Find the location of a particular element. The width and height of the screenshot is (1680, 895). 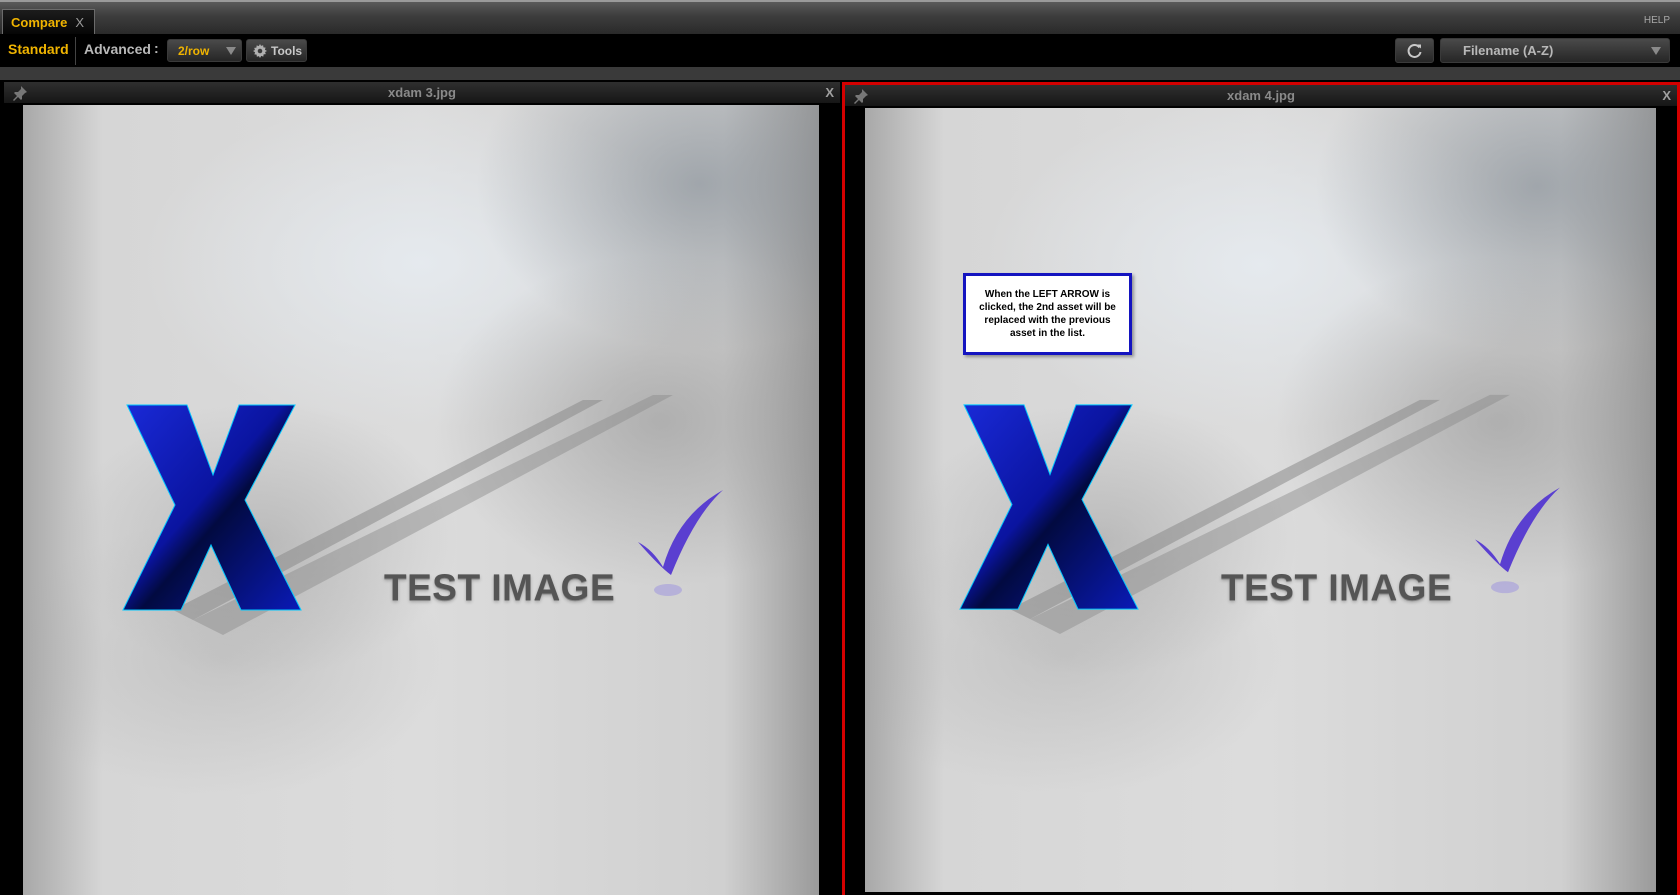

refresh-button is located at coordinates (1414, 50).